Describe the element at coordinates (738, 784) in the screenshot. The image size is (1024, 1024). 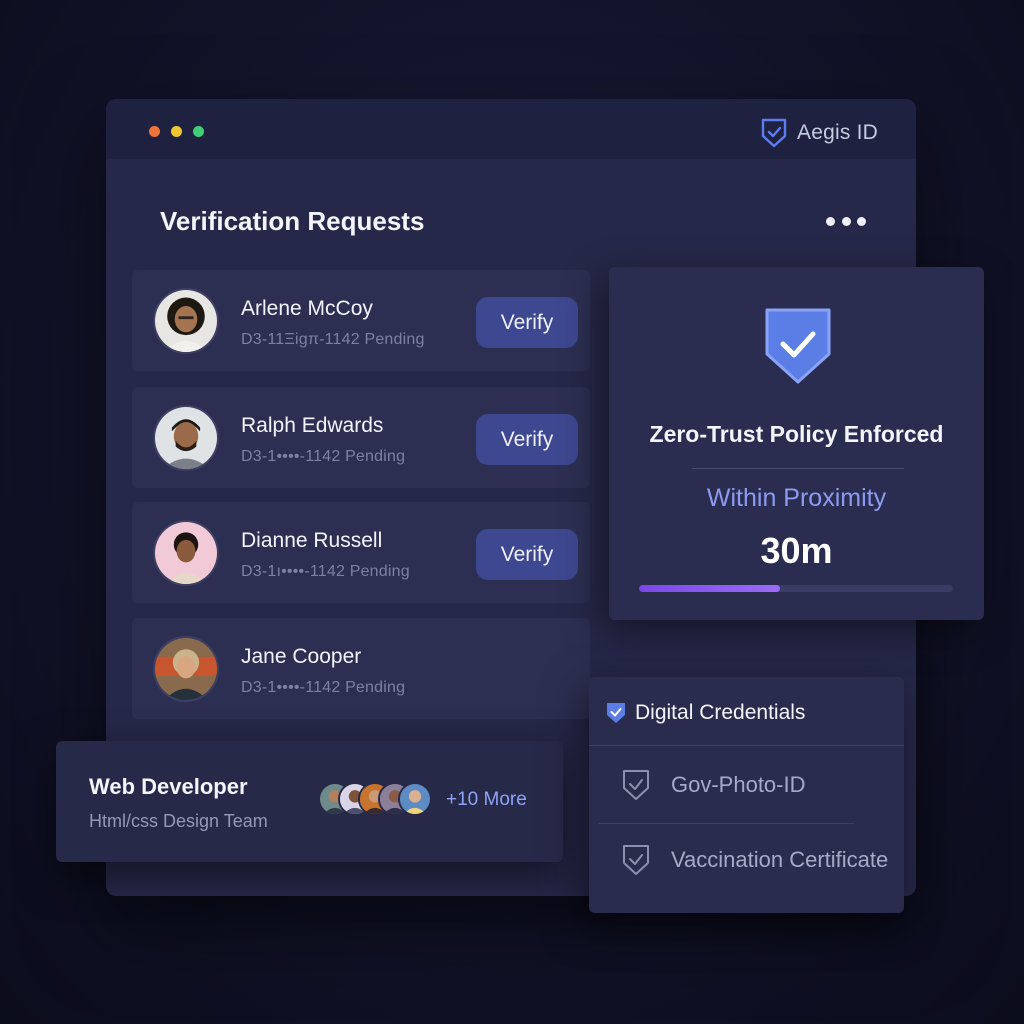
I see `credential-label: Gov-Photo-ID` at that location.